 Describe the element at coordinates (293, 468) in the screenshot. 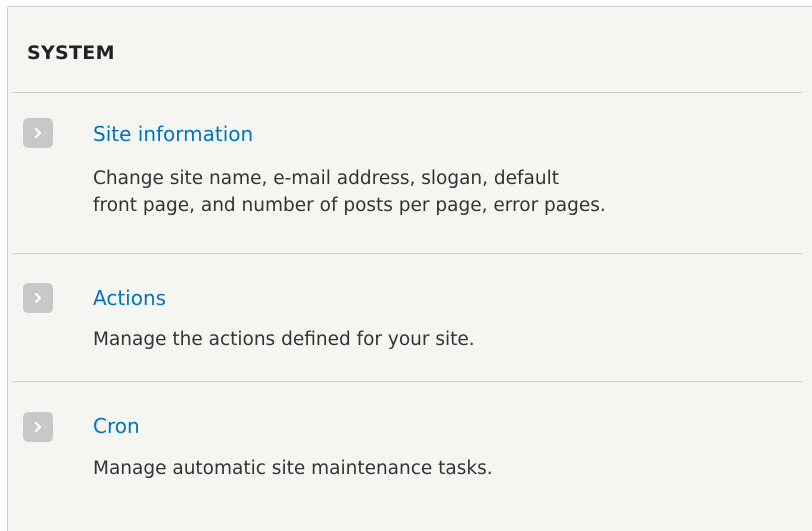

I see `description-line: Manage automatic site maintenance tasks.` at that location.